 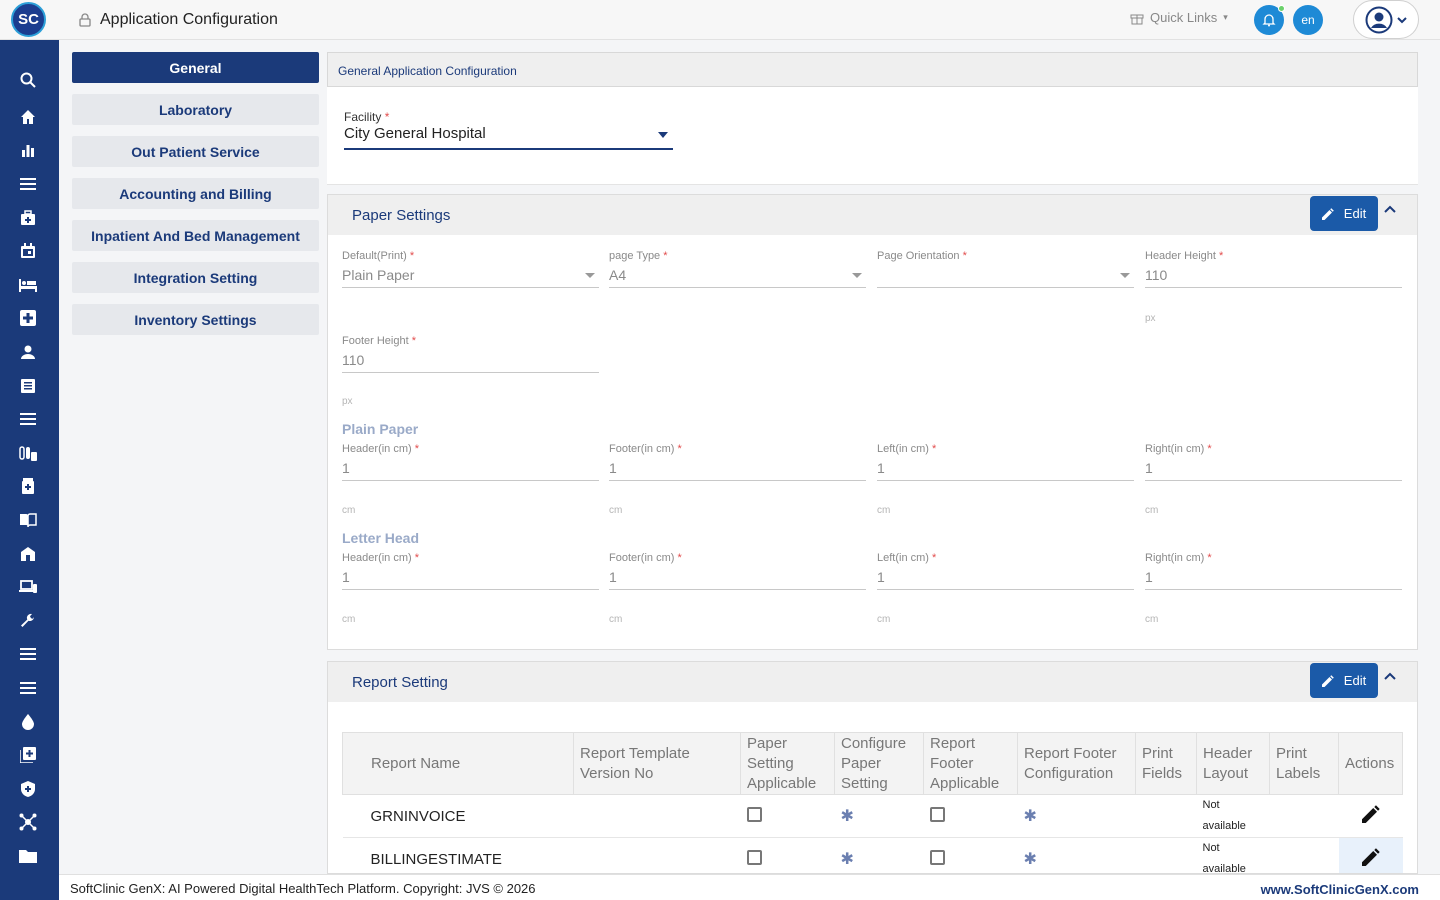 What do you see at coordinates (1308, 20) in the screenshot?
I see `language-button: en` at bounding box center [1308, 20].